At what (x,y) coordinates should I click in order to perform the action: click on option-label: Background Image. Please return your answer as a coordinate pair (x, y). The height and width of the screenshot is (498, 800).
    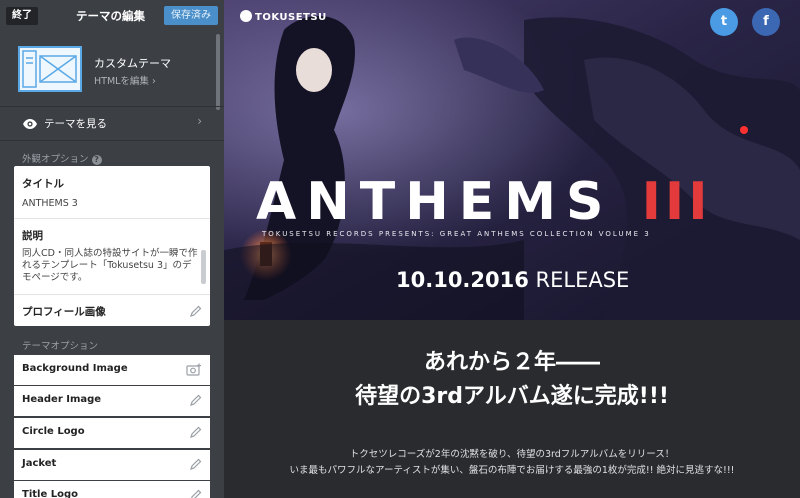
    Looking at the image, I should click on (75, 368).